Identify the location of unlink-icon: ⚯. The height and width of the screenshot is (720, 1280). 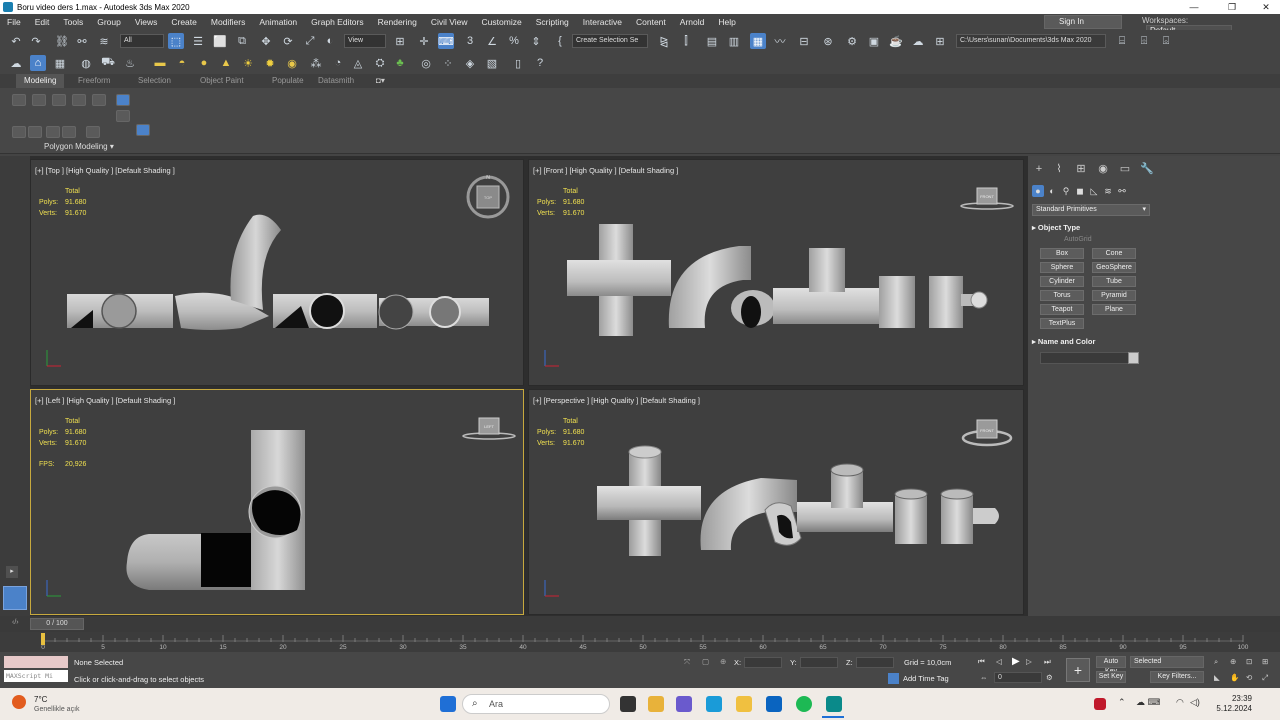
(82, 41).